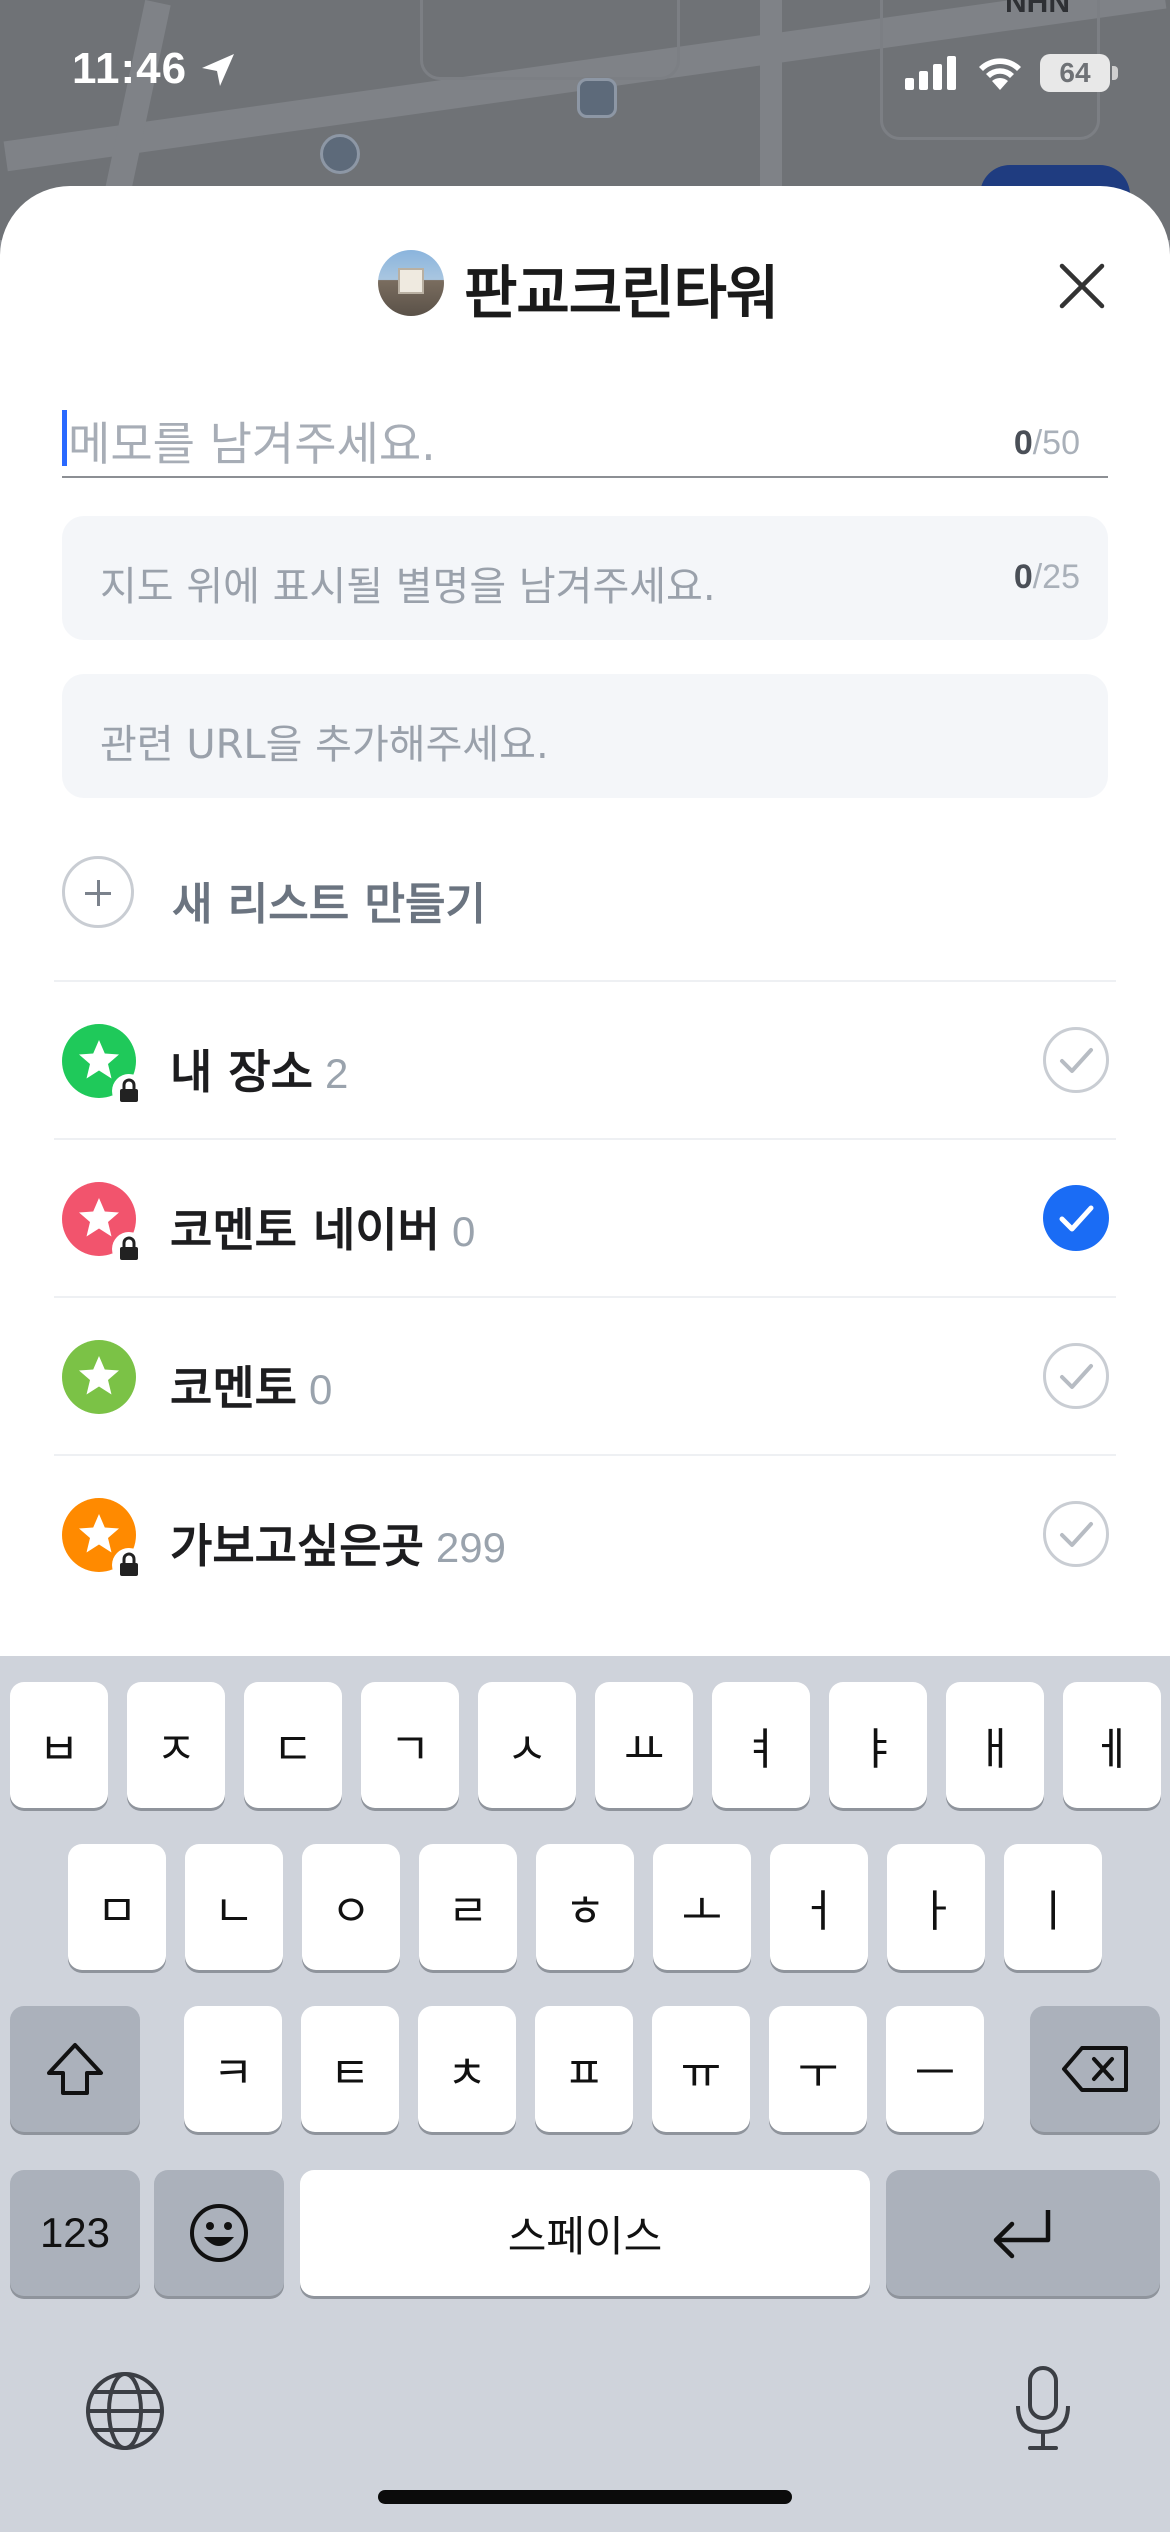  Describe the element at coordinates (98, 892) in the screenshot. I see `plus-icon` at that location.